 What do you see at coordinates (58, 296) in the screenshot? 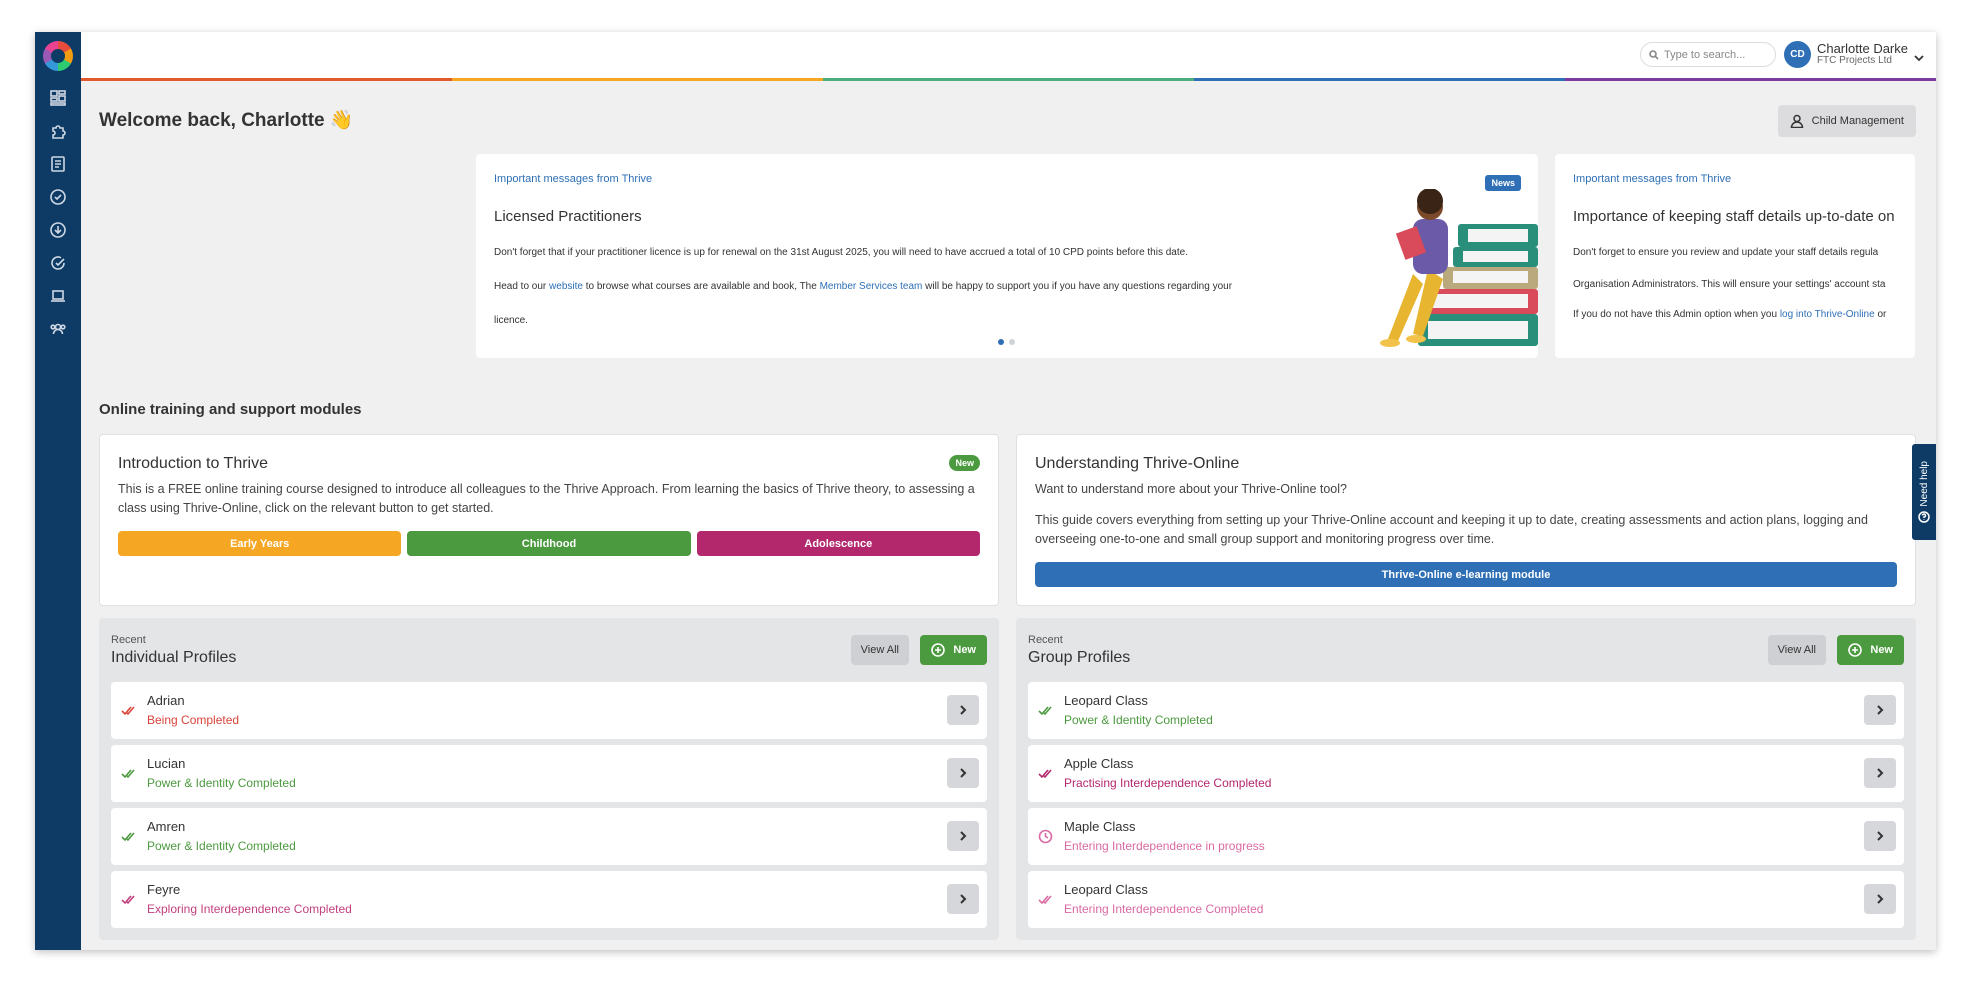
I see `laptop-icon` at bounding box center [58, 296].